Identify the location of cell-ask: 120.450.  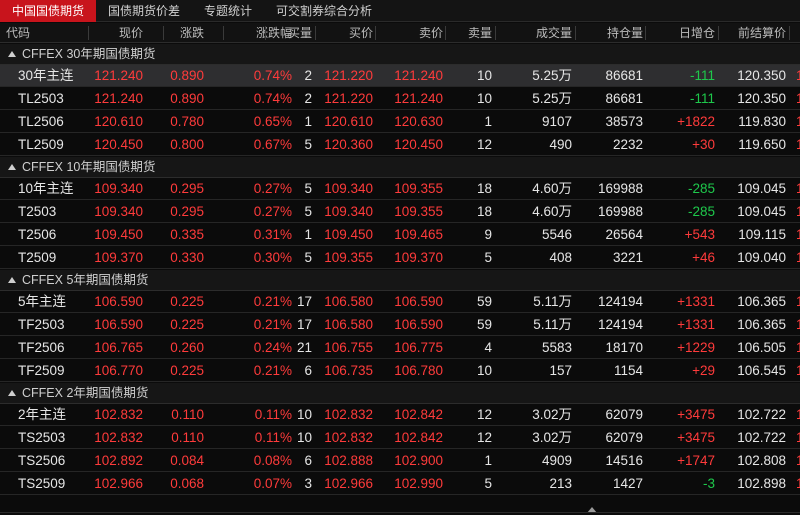
(418, 144).